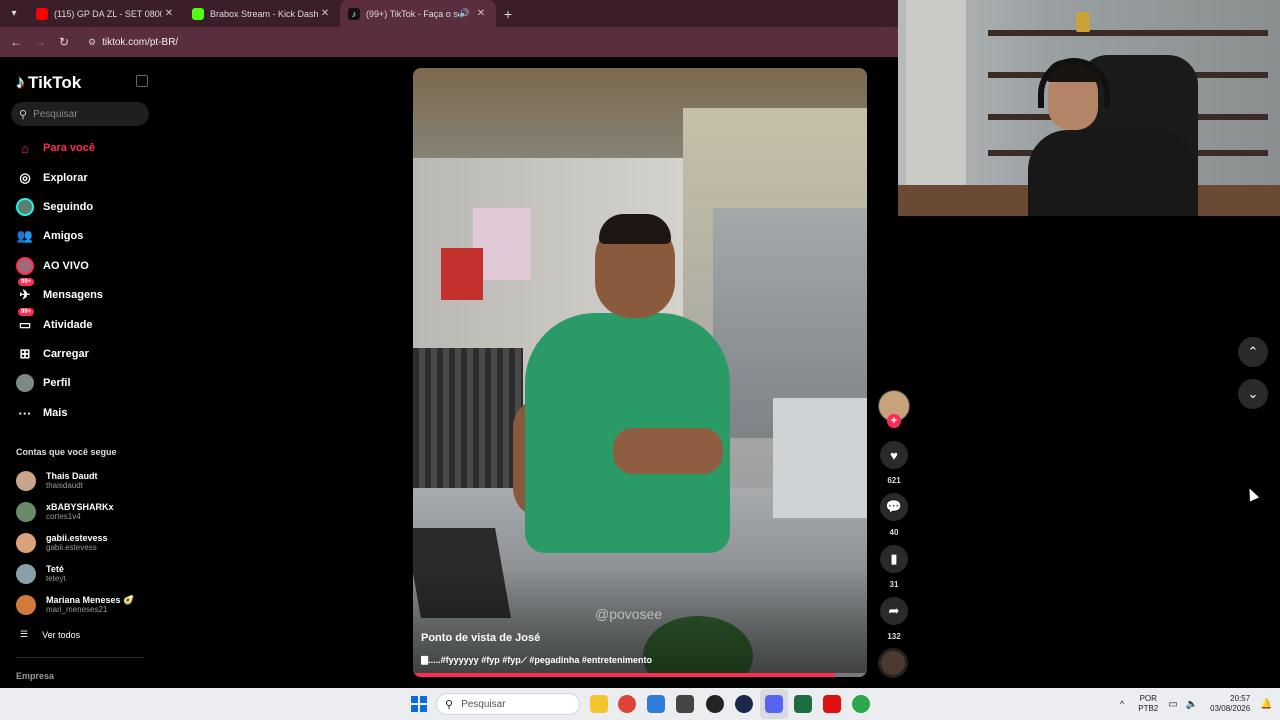  What do you see at coordinates (56, 578) in the screenshot?
I see `account-handle: teteyt` at bounding box center [56, 578].